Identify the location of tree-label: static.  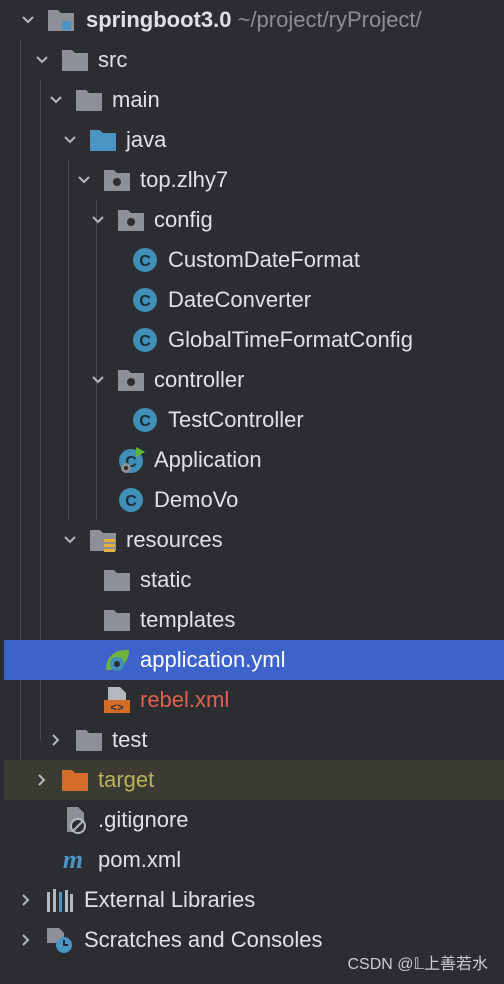
(166, 579).